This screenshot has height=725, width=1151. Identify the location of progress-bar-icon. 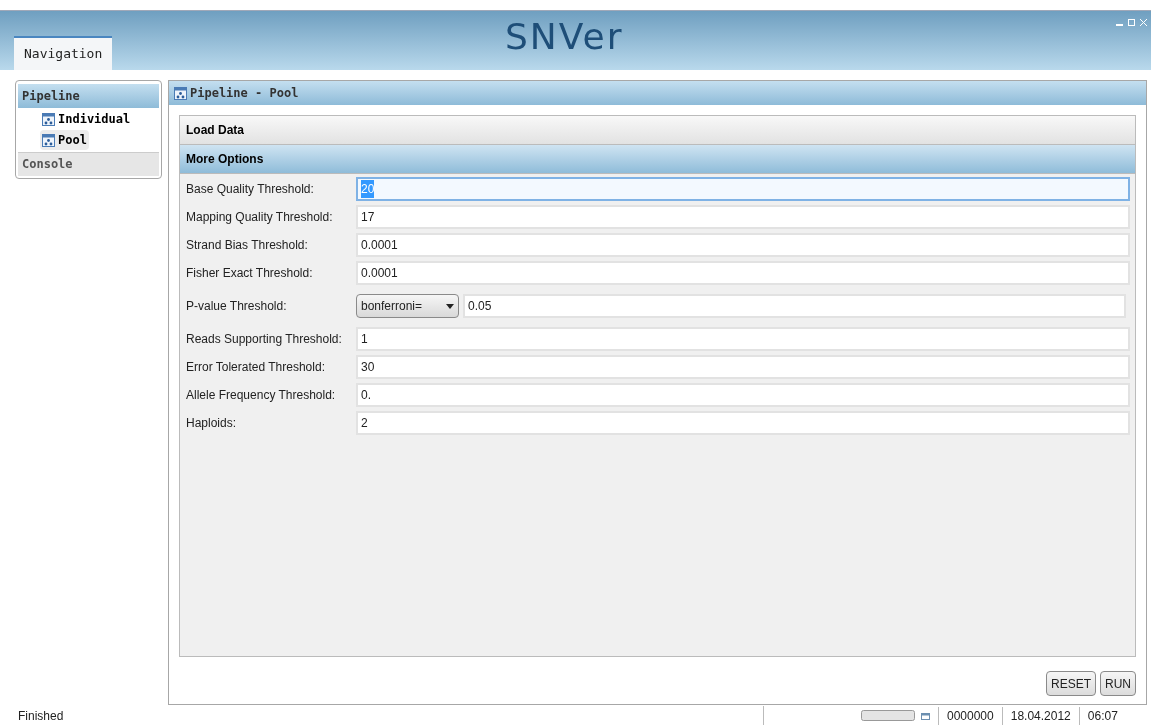
(888, 715).